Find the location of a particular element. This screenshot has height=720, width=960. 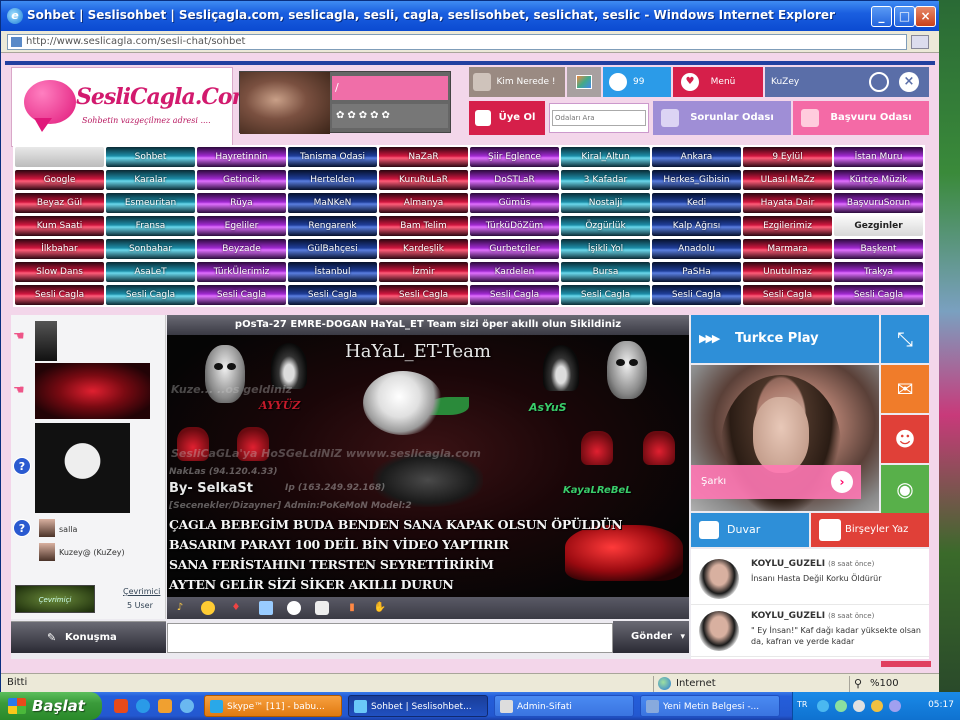

room-button: Sonbahar is located at coordinates (150, 249).